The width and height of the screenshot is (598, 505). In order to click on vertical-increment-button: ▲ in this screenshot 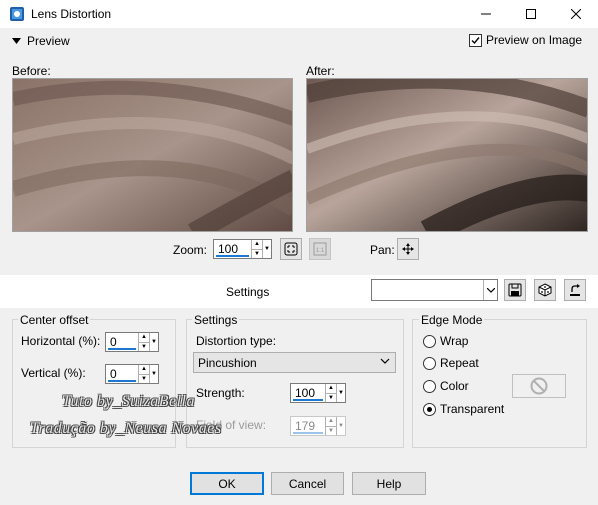, I will do `click(144, 369)`.